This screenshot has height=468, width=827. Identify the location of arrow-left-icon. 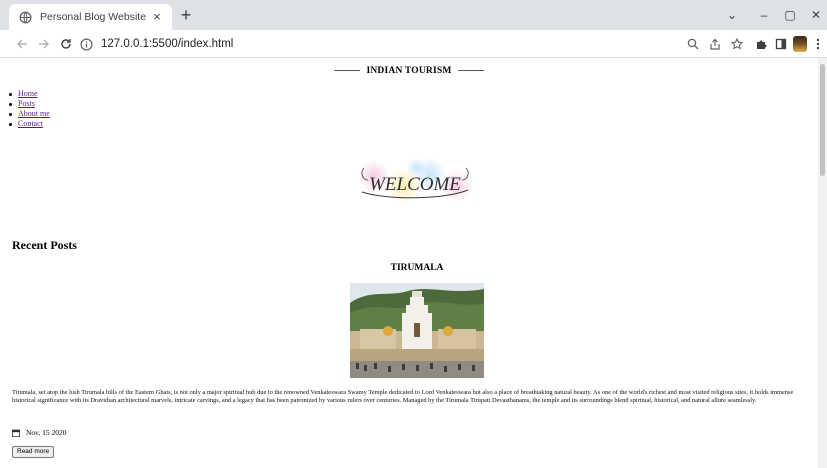
(22, 44).